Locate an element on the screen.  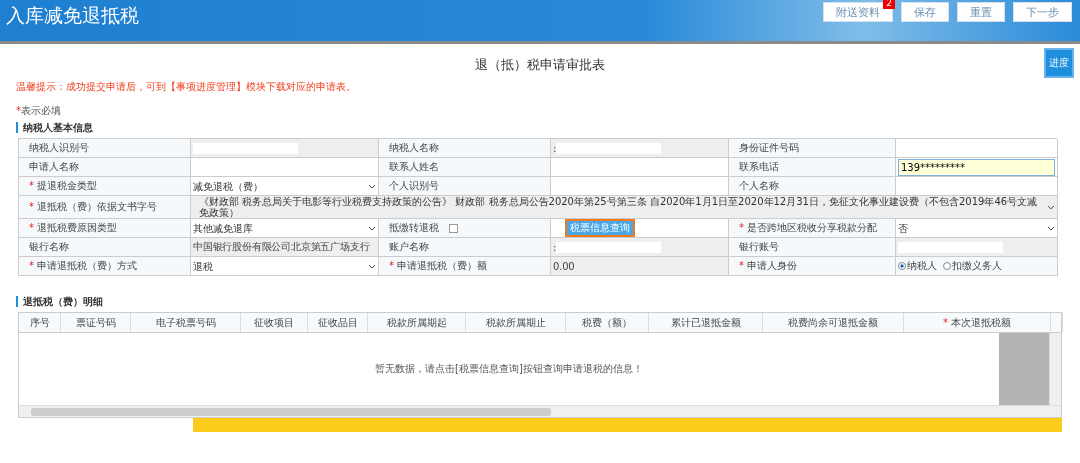
field-label: 账户名称 is located at coordinates (408, 247).